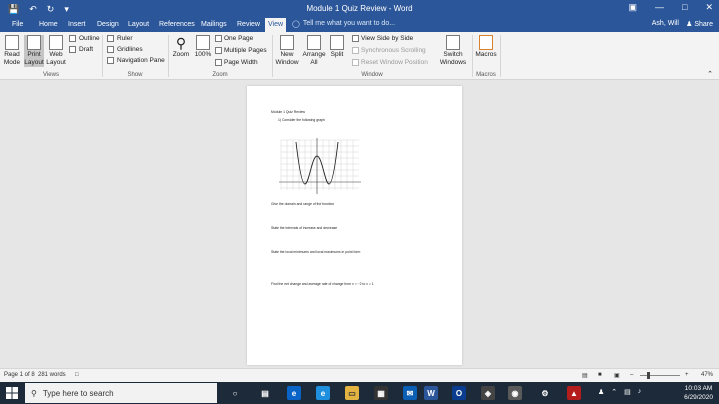 This screenshot has height=404, width=719. Describe the element at coordinates (77, 25) in the screenshot. I see `tab-insert: Insert` at that location.